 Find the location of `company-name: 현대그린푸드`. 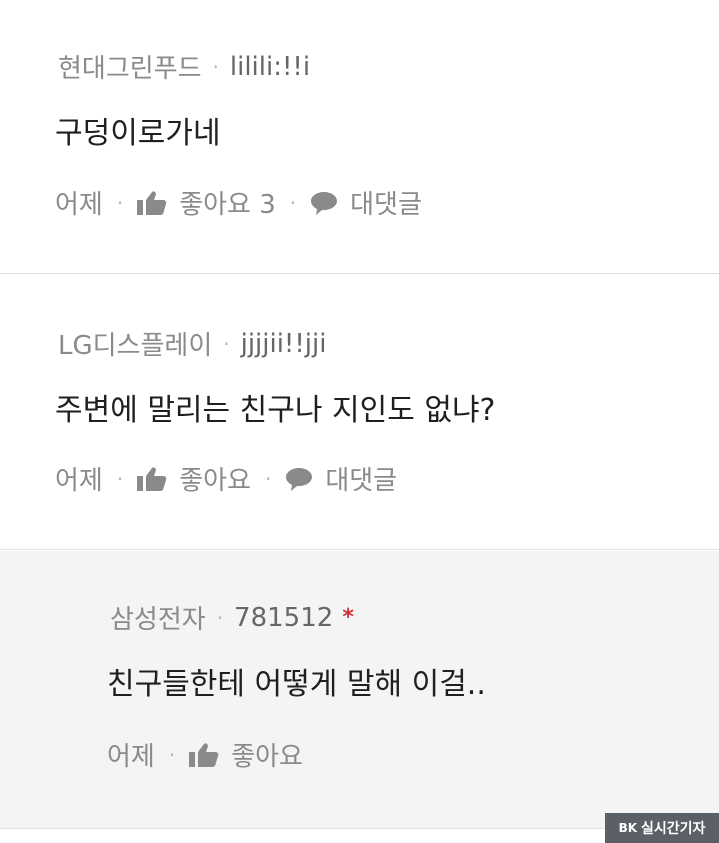

company-name: 현대그린푸드 is located at coordinates (130, 66).